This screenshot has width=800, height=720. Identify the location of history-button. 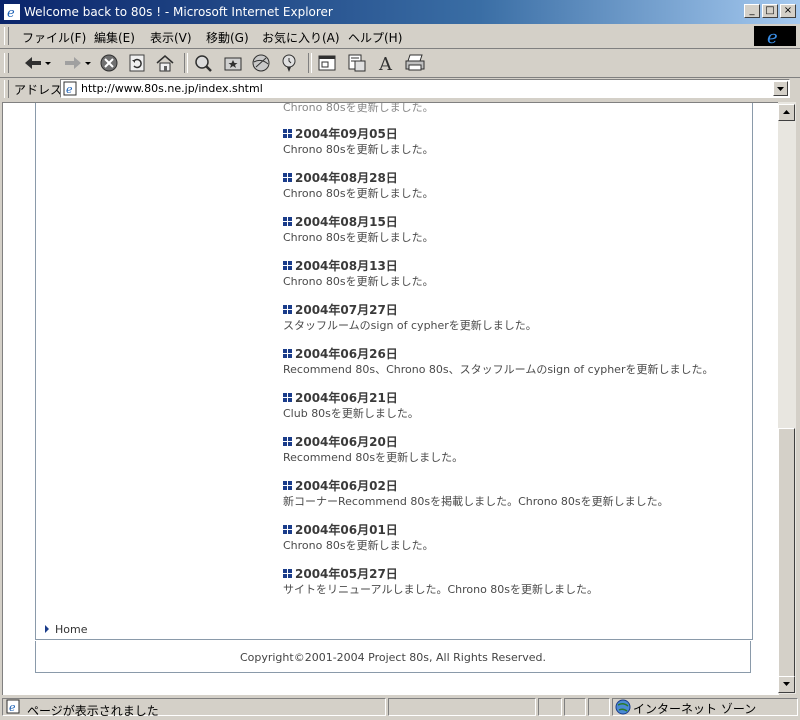
(289, 63).